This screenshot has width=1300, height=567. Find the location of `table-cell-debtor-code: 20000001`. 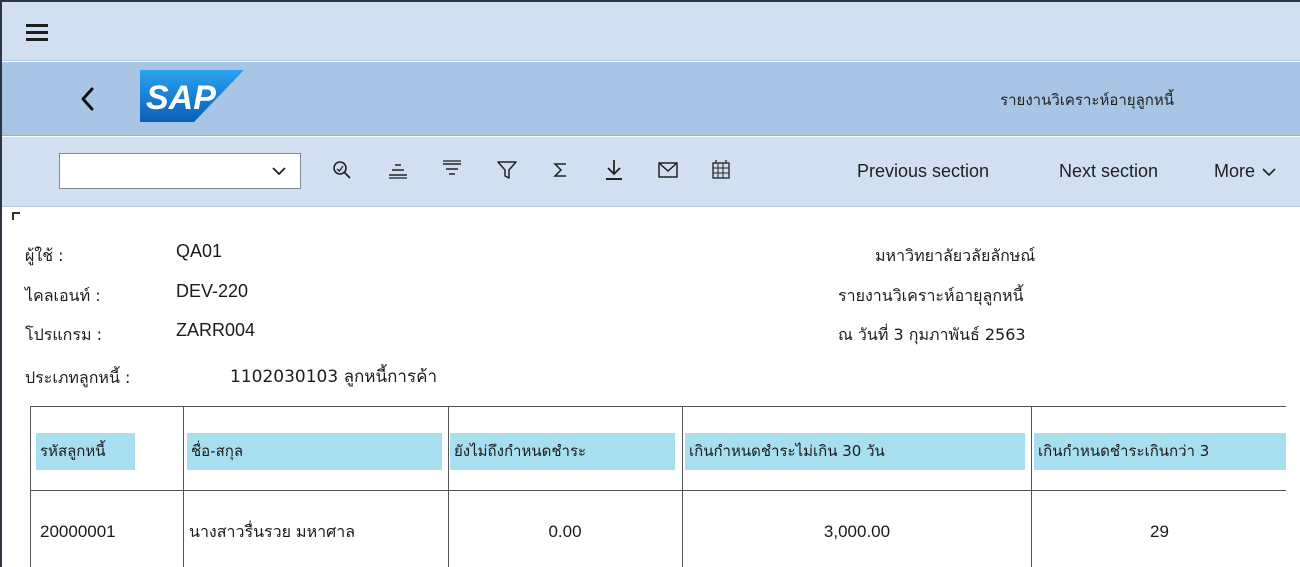

table-cell-debtor-code: 20000001 is located at coordinates (109, 532).